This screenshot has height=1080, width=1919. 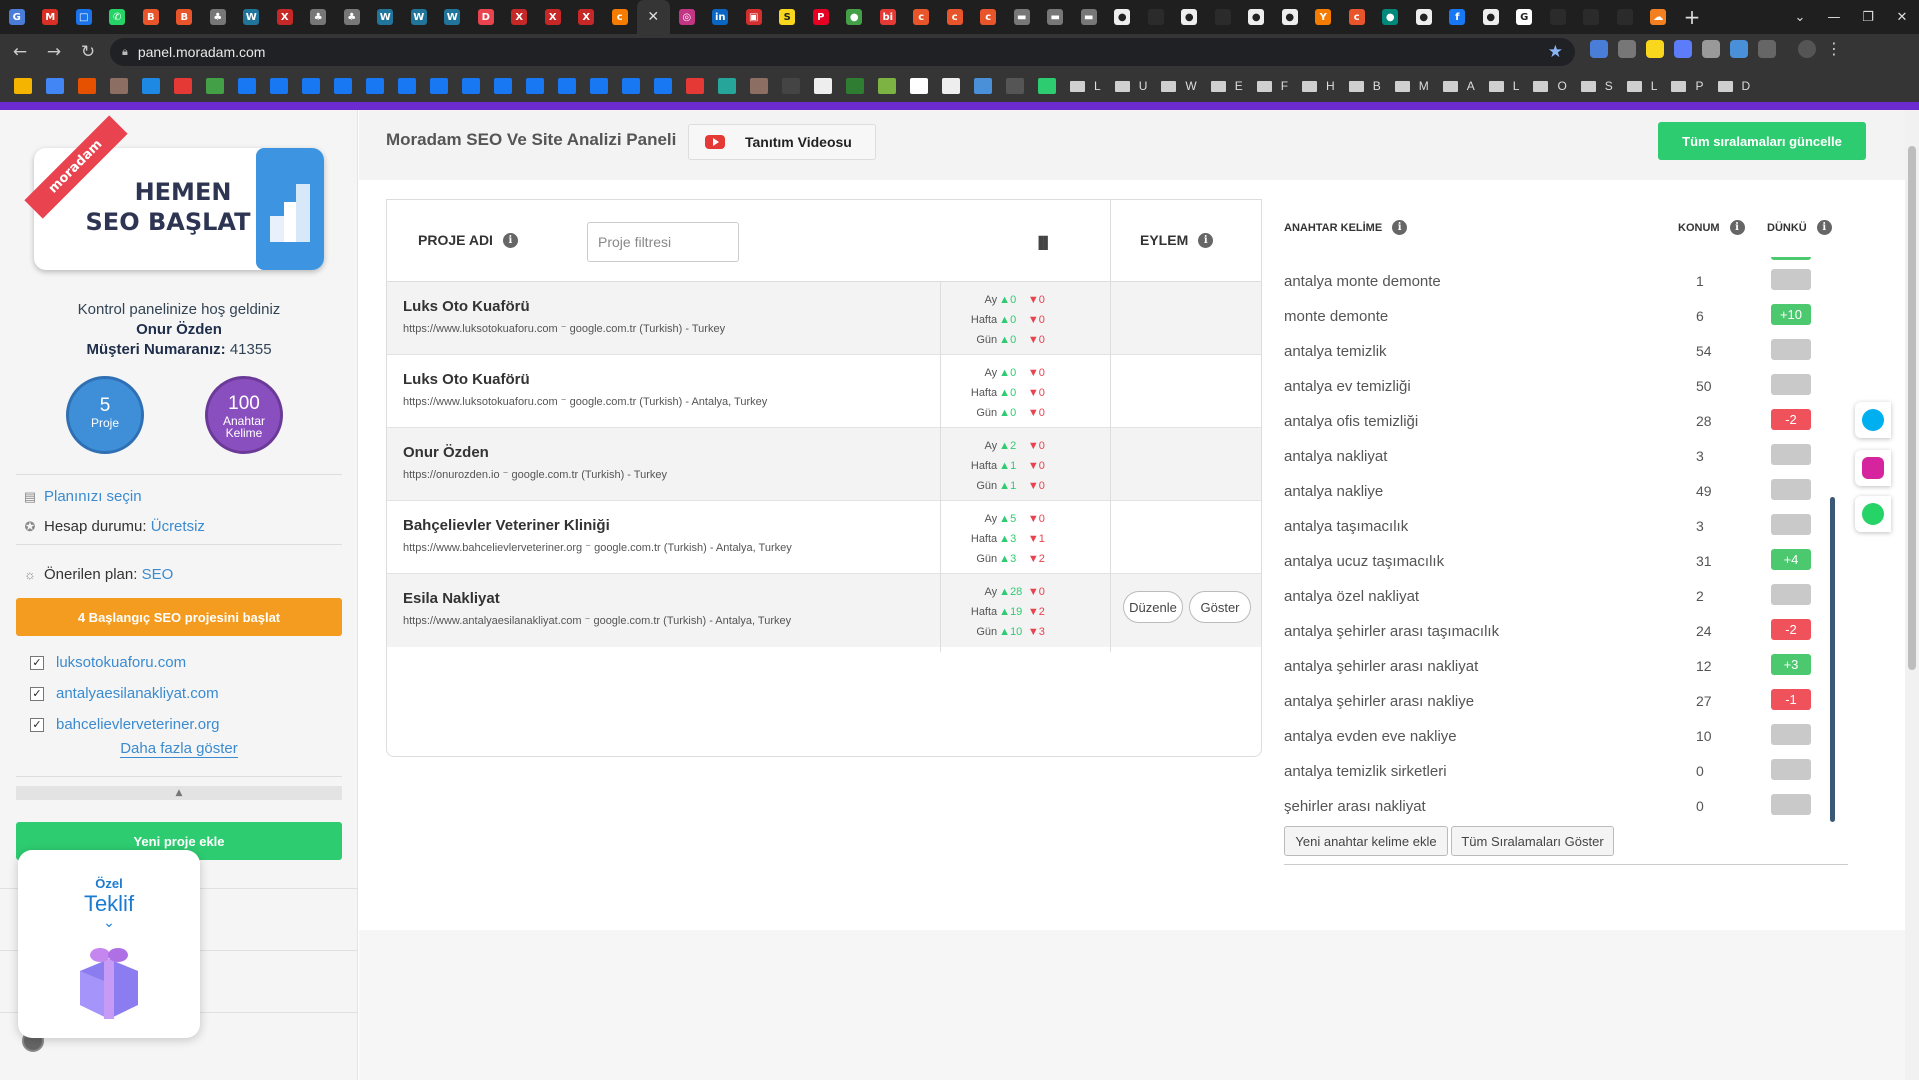 What do you see at coordinates (1832, 534) in the screenshot?
I see `keyword-list-scrollbar` at bounding box center [1832, 534].